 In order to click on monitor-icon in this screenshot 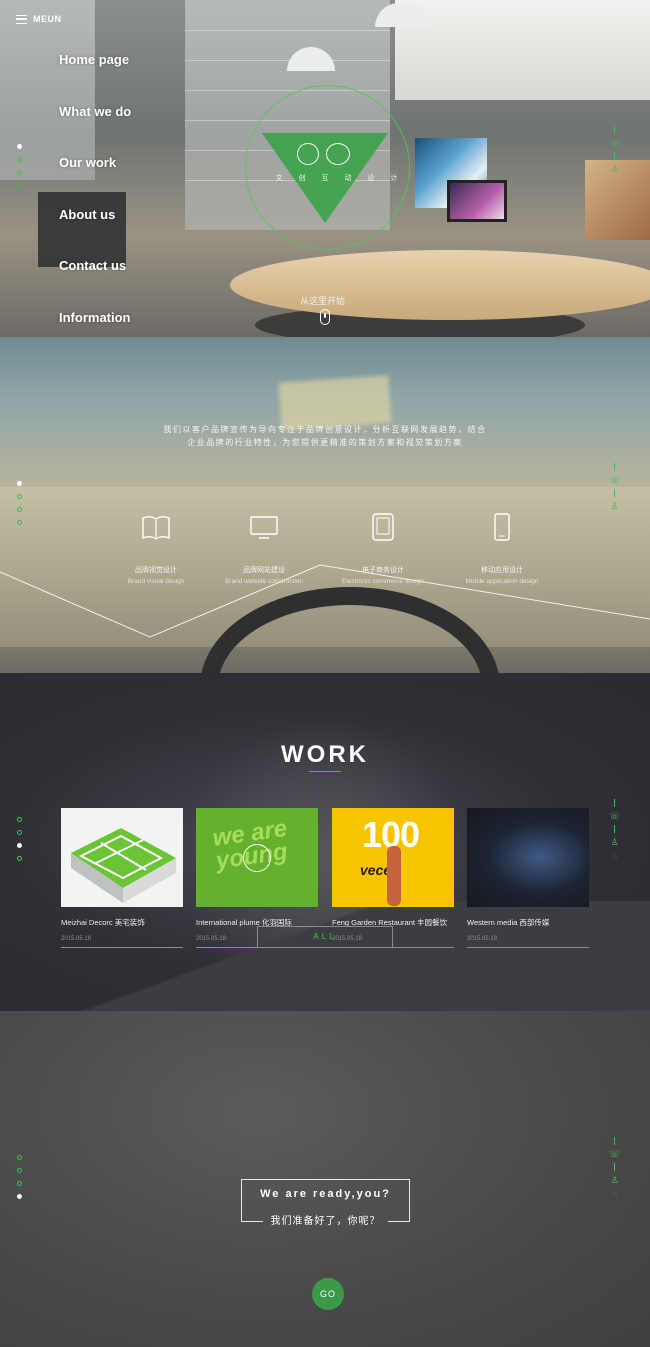, I will do `click(264, 527)`.